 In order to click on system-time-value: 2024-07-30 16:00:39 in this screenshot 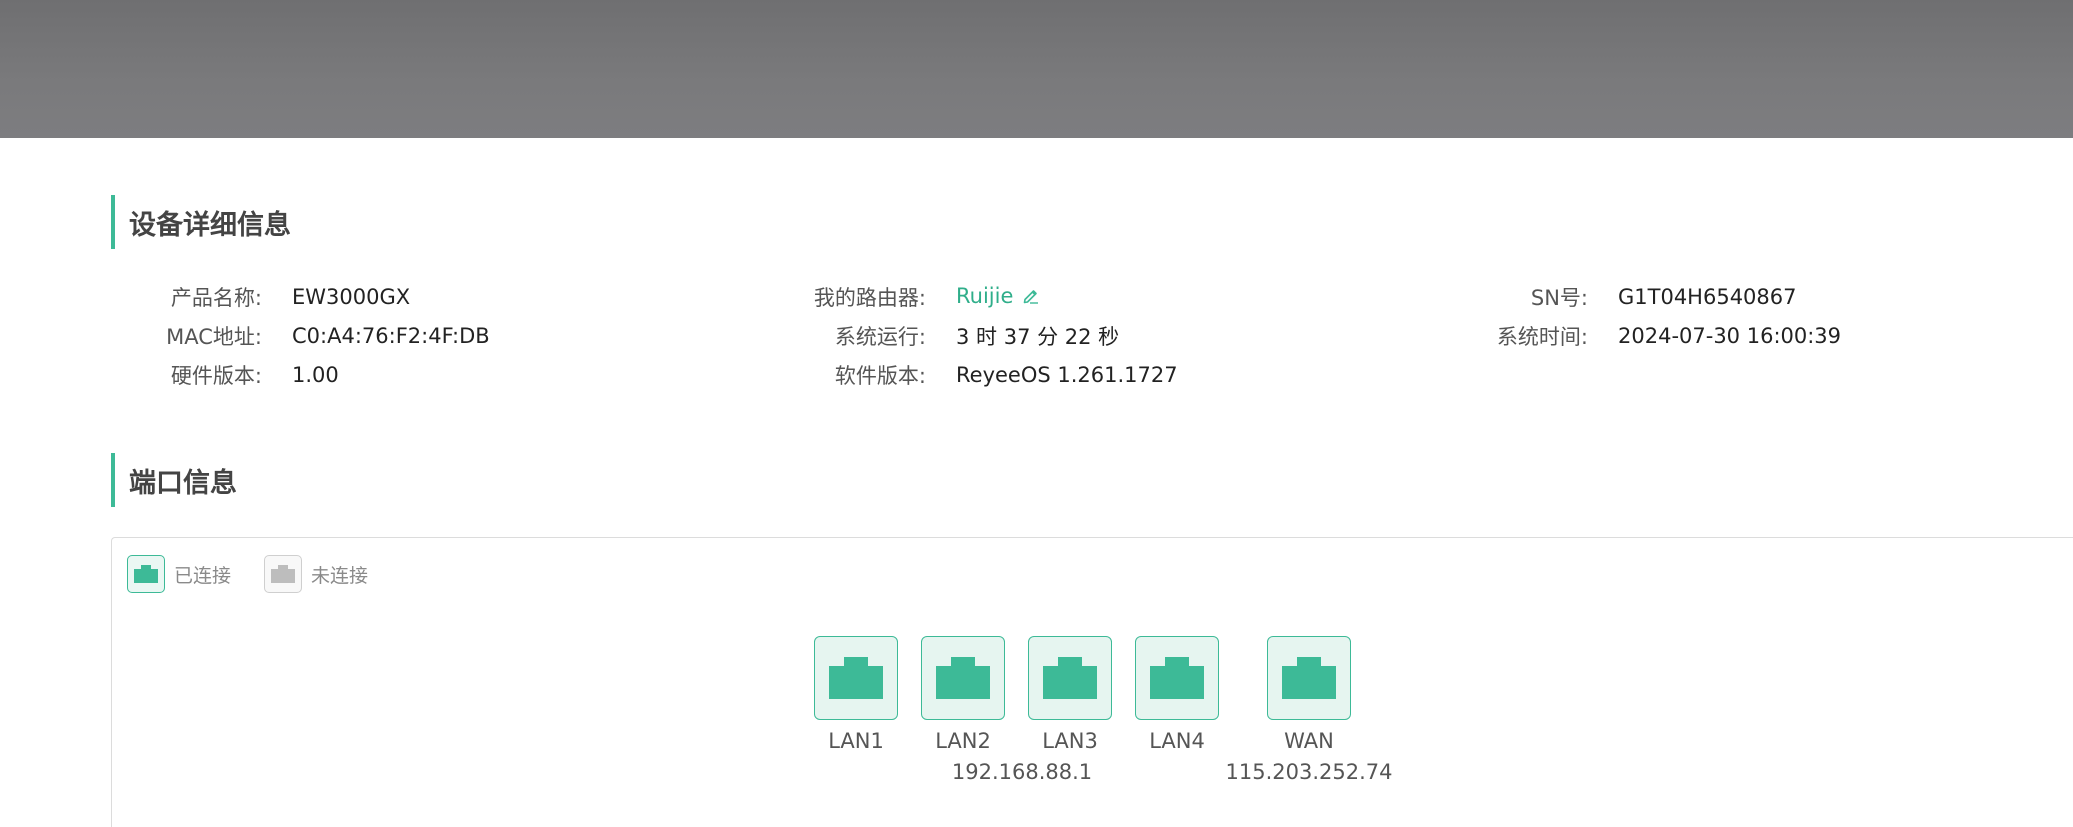, I will do `click(1730, 336)`.